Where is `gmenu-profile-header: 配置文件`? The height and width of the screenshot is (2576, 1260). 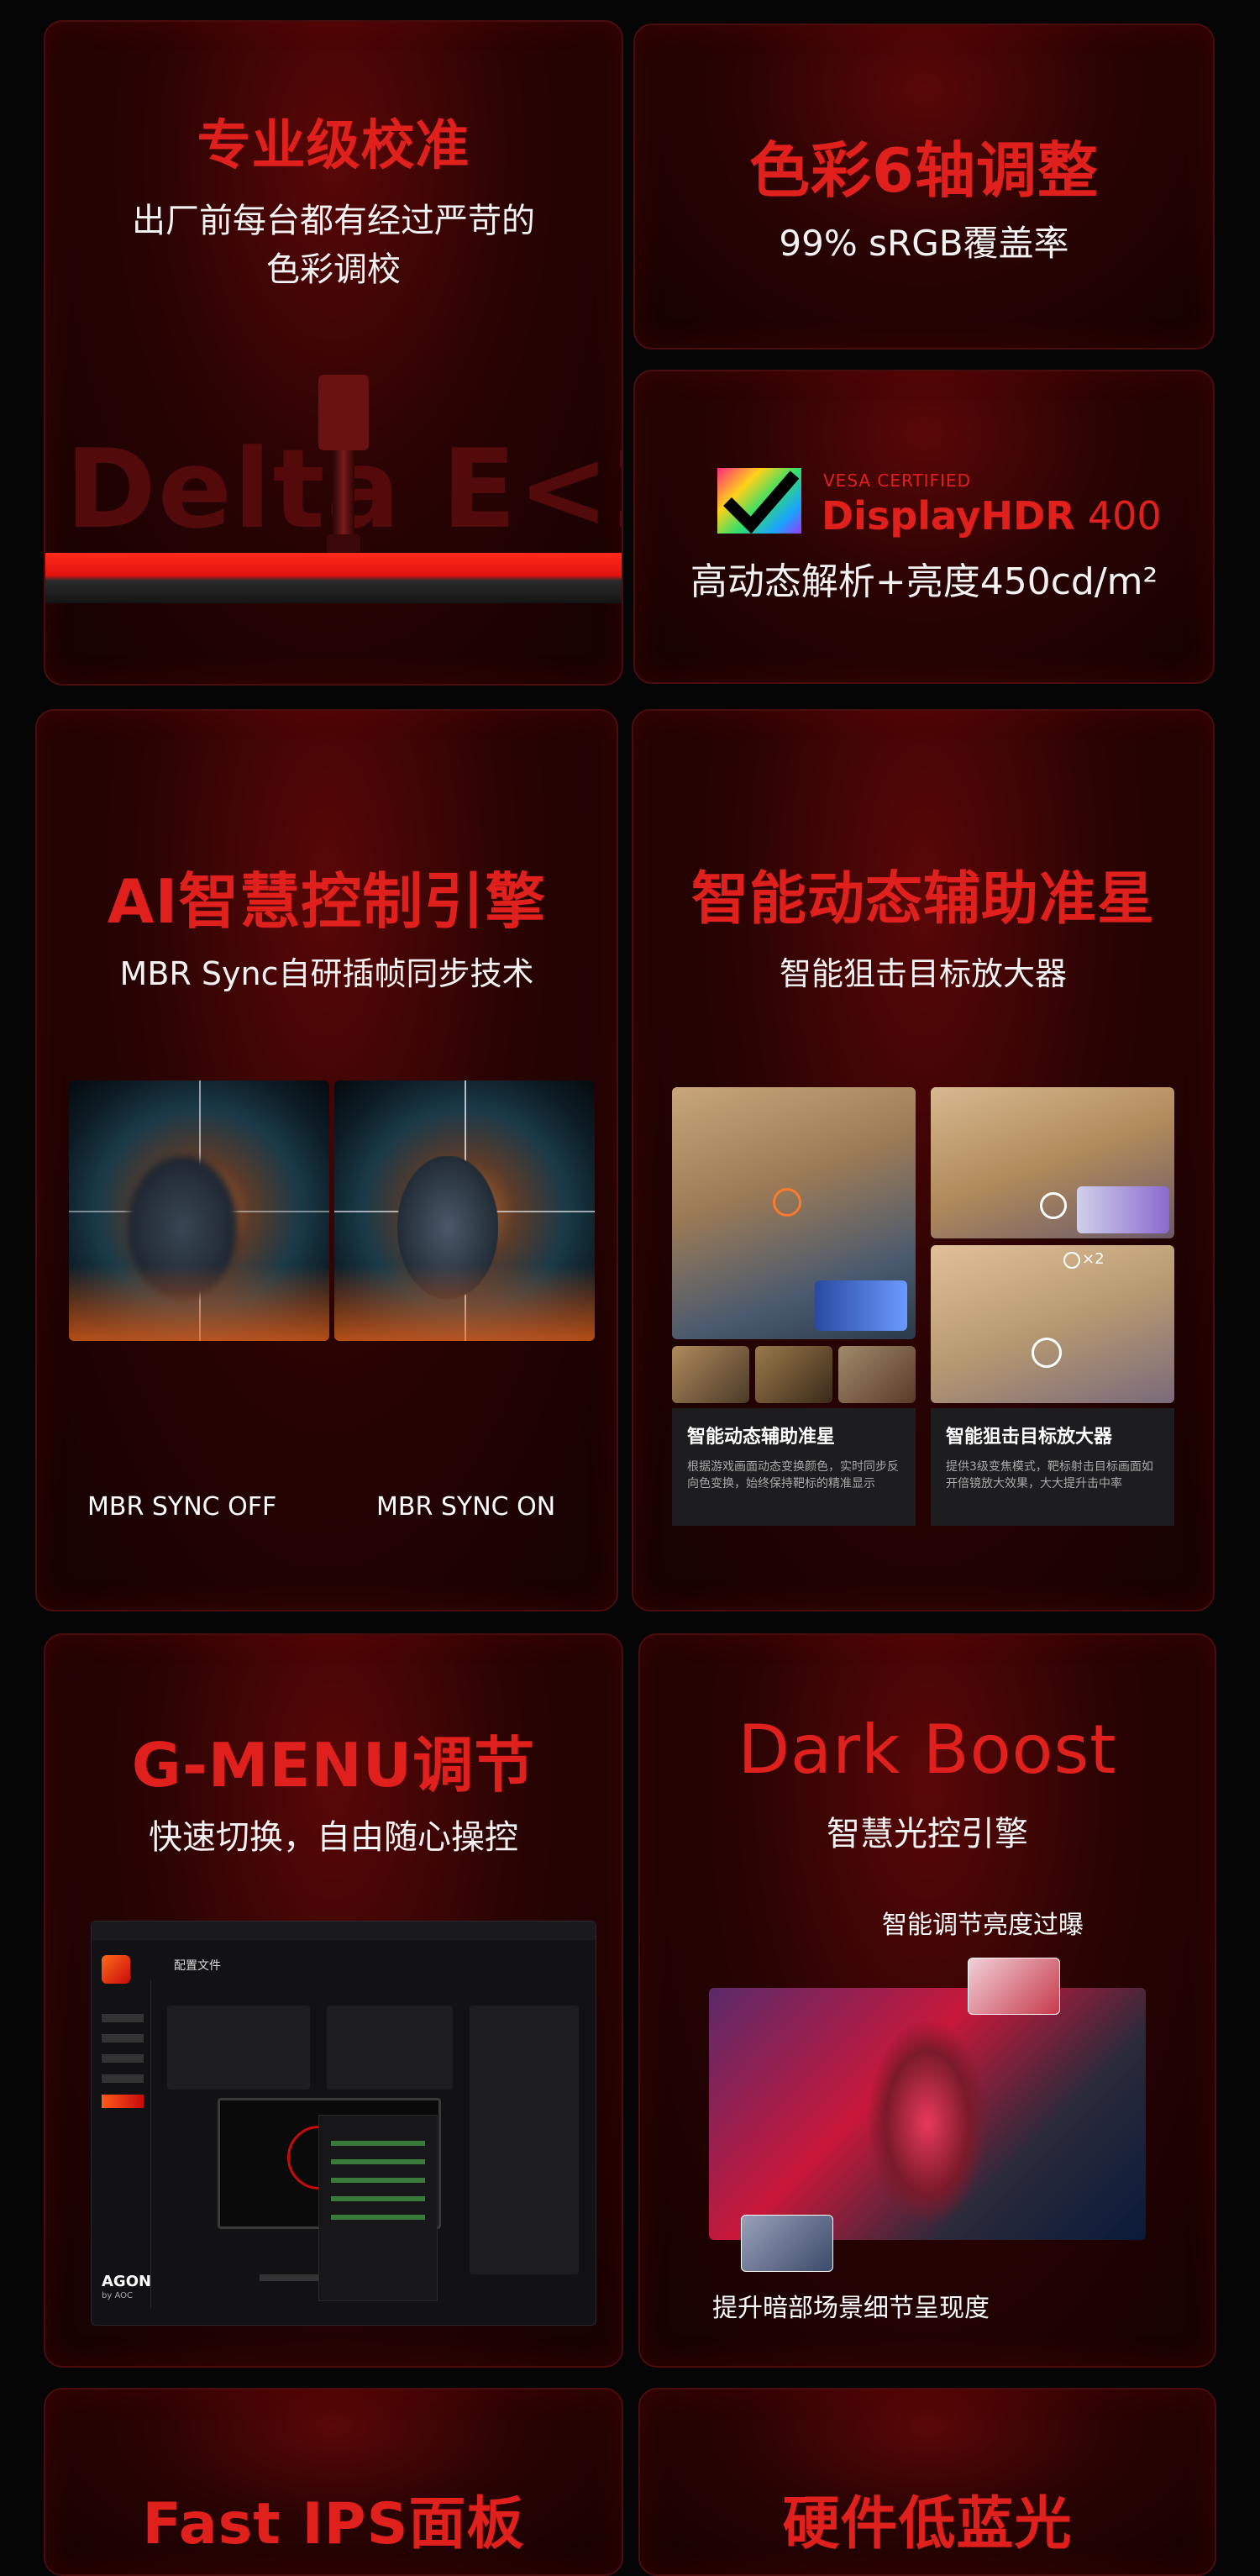 gmenu-profile-header: 配置文件 is located at coordinates (197, 1966).